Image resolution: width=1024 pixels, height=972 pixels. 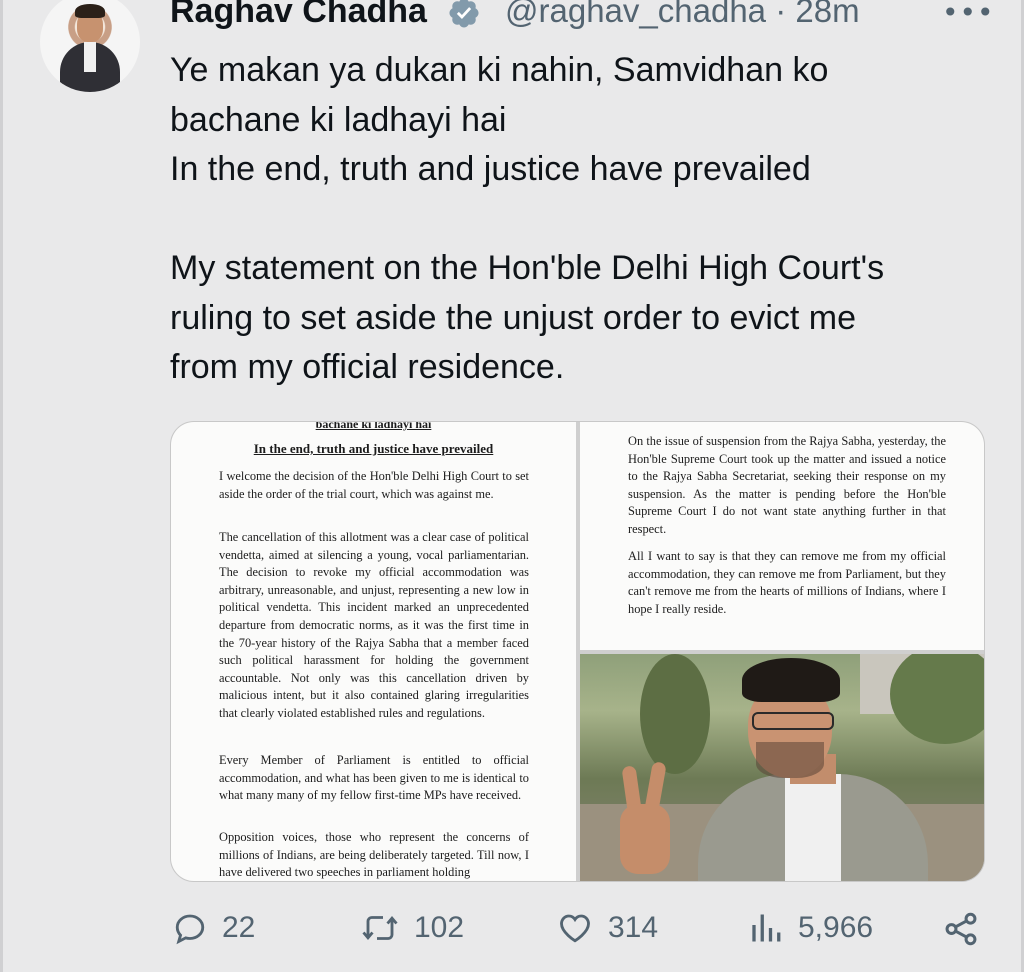 What do you see at coordinates (412, 928) in the screenshot?
I see `repost-button: 102` at bounding box center [412, 928].